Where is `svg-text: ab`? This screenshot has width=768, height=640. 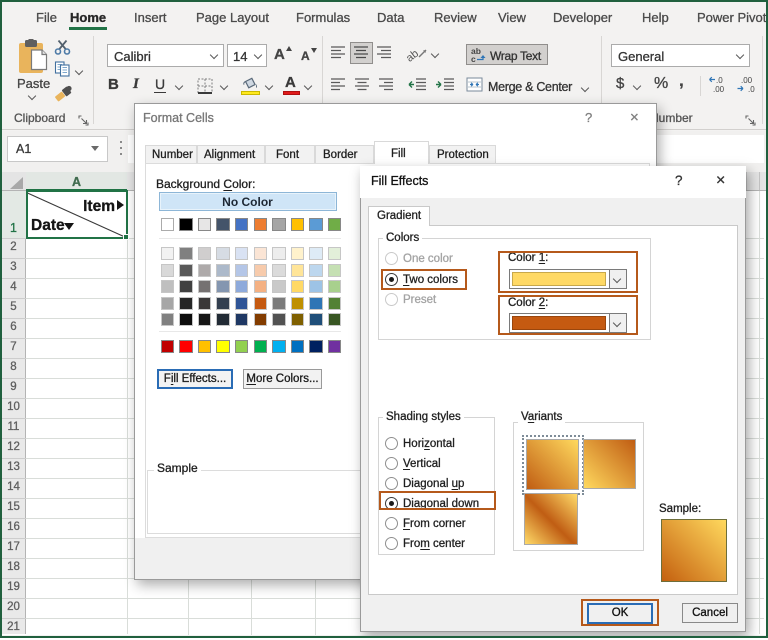
svg-text: ab is located at coordinates (414, 55).